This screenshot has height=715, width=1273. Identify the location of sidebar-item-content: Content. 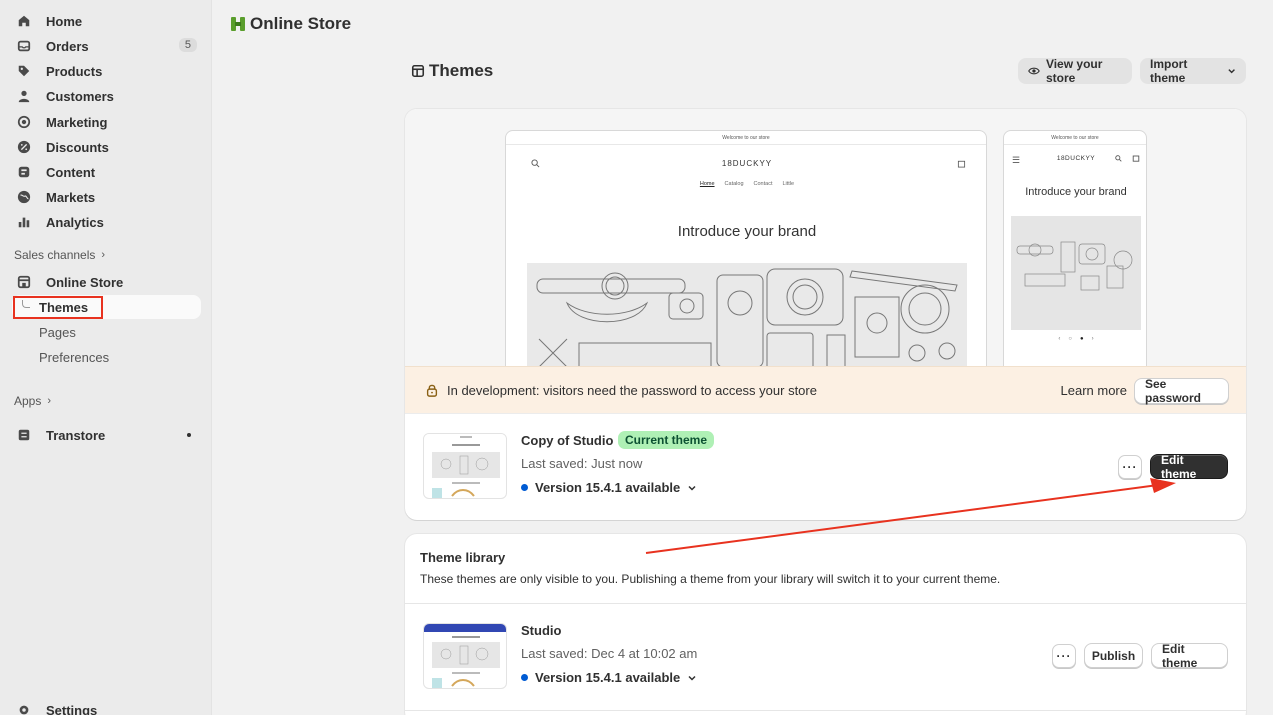
(104, 172).